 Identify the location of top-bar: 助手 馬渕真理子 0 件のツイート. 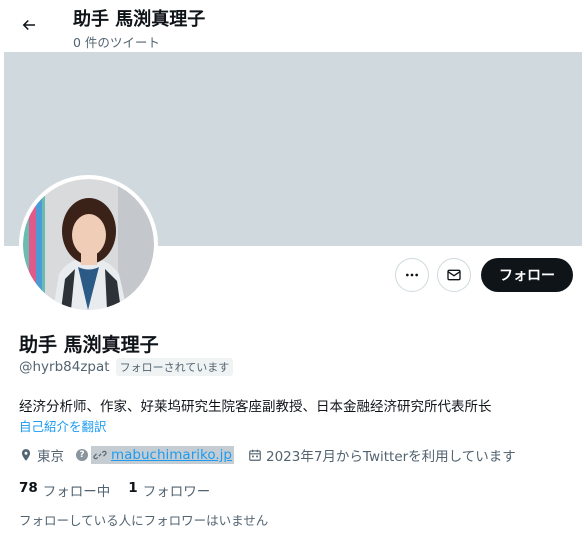
(293, 26).